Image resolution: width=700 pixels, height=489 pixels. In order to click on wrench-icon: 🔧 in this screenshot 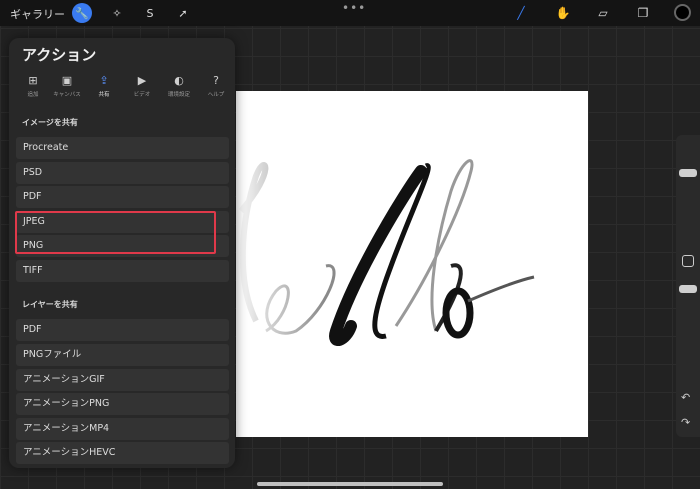, I will do `click(82, 13)`.